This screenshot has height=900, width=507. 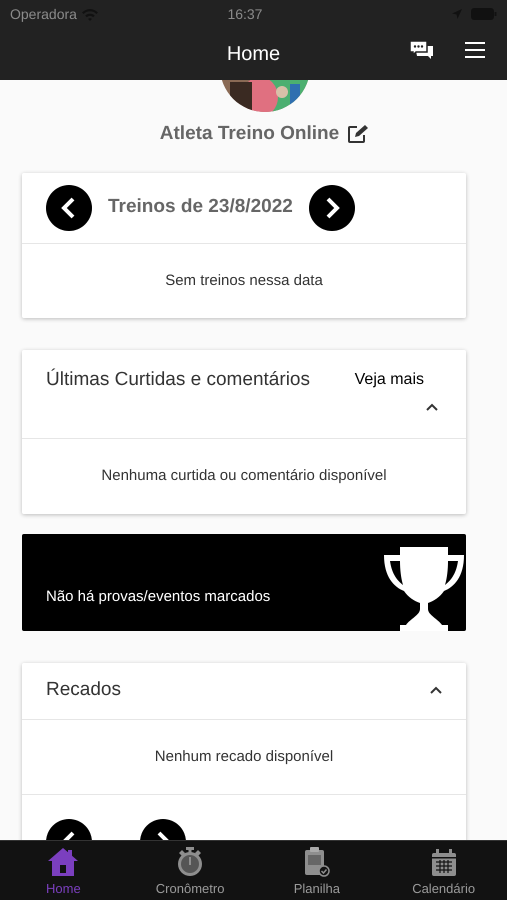 What do you see at coordinates (389, 380) in the screenshot?
I see `see-more-link: Veja mais` at bounding box center [389, 380].